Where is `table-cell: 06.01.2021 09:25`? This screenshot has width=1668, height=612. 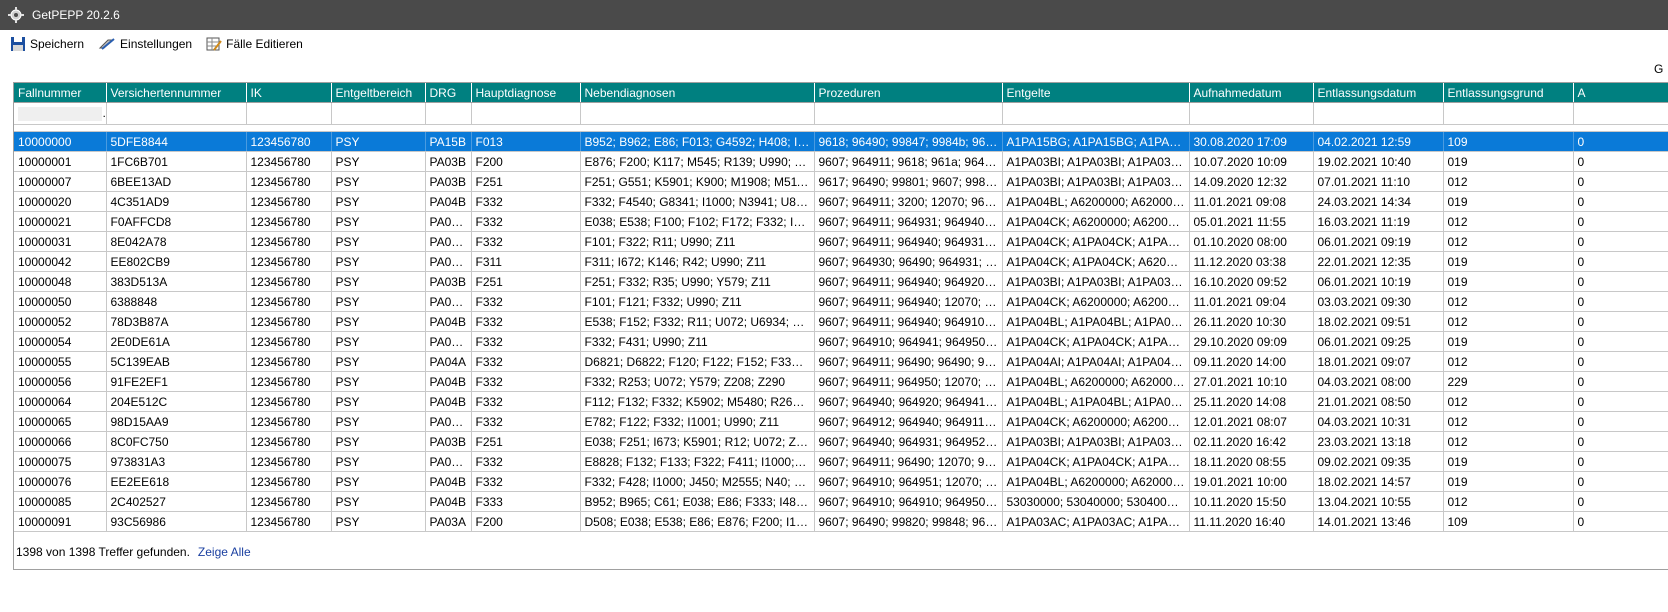
table-cell: 06.01.2021 09:25 is located at coordinates (1378, 341).